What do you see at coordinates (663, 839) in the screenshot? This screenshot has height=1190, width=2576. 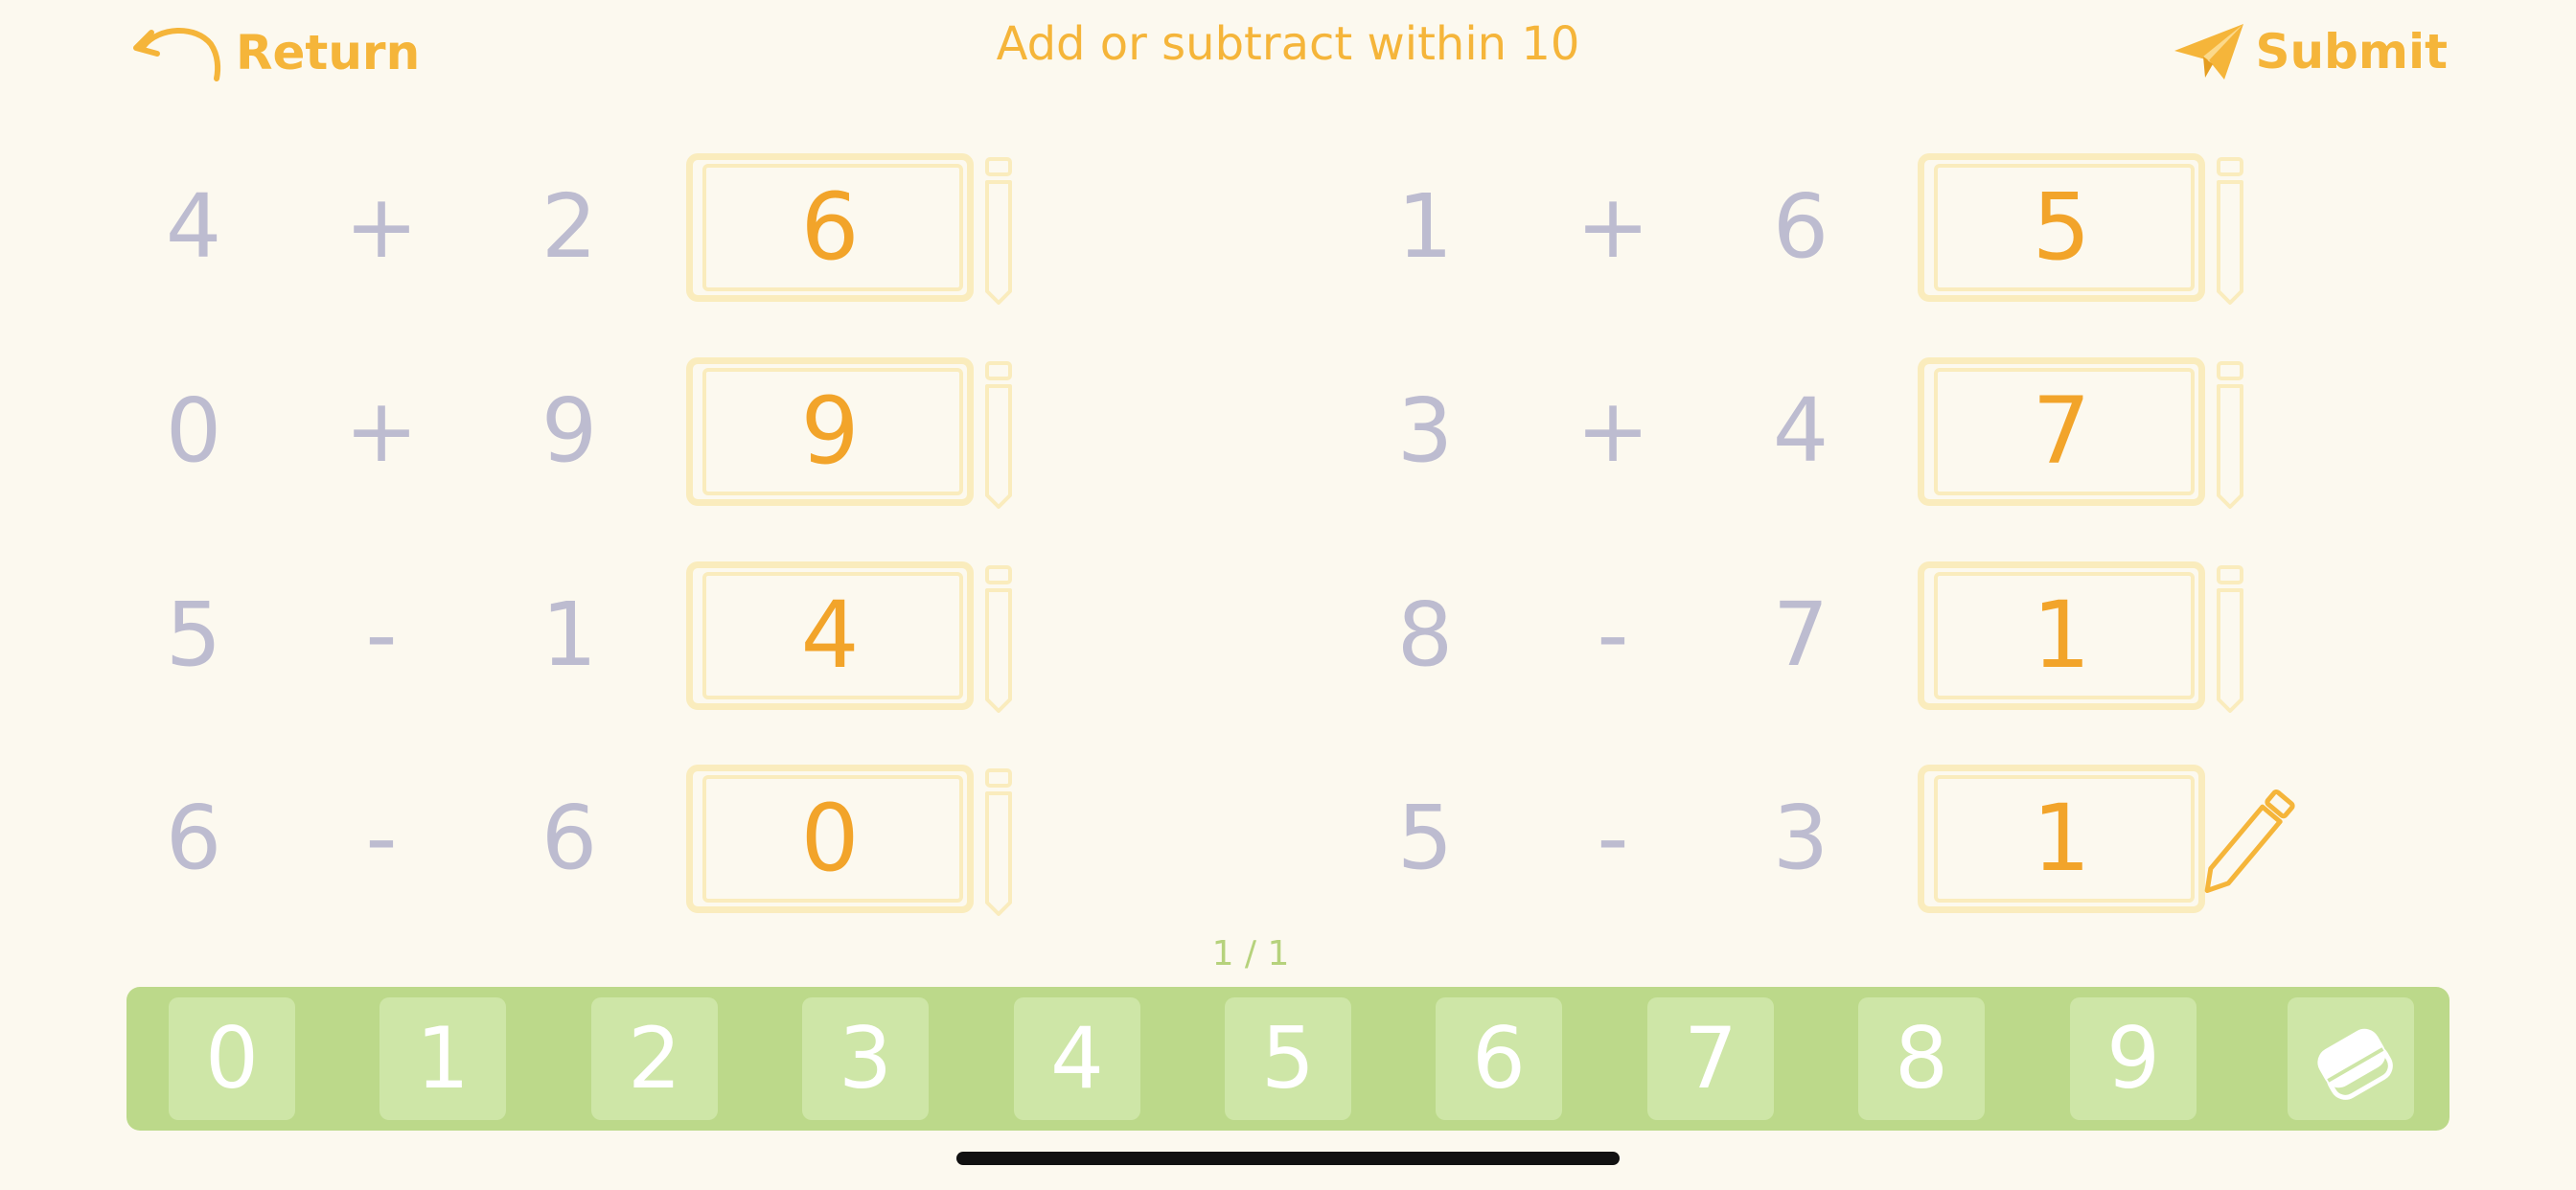 I see `problem-row: 6-6=0` at bounding box center [663, 839].